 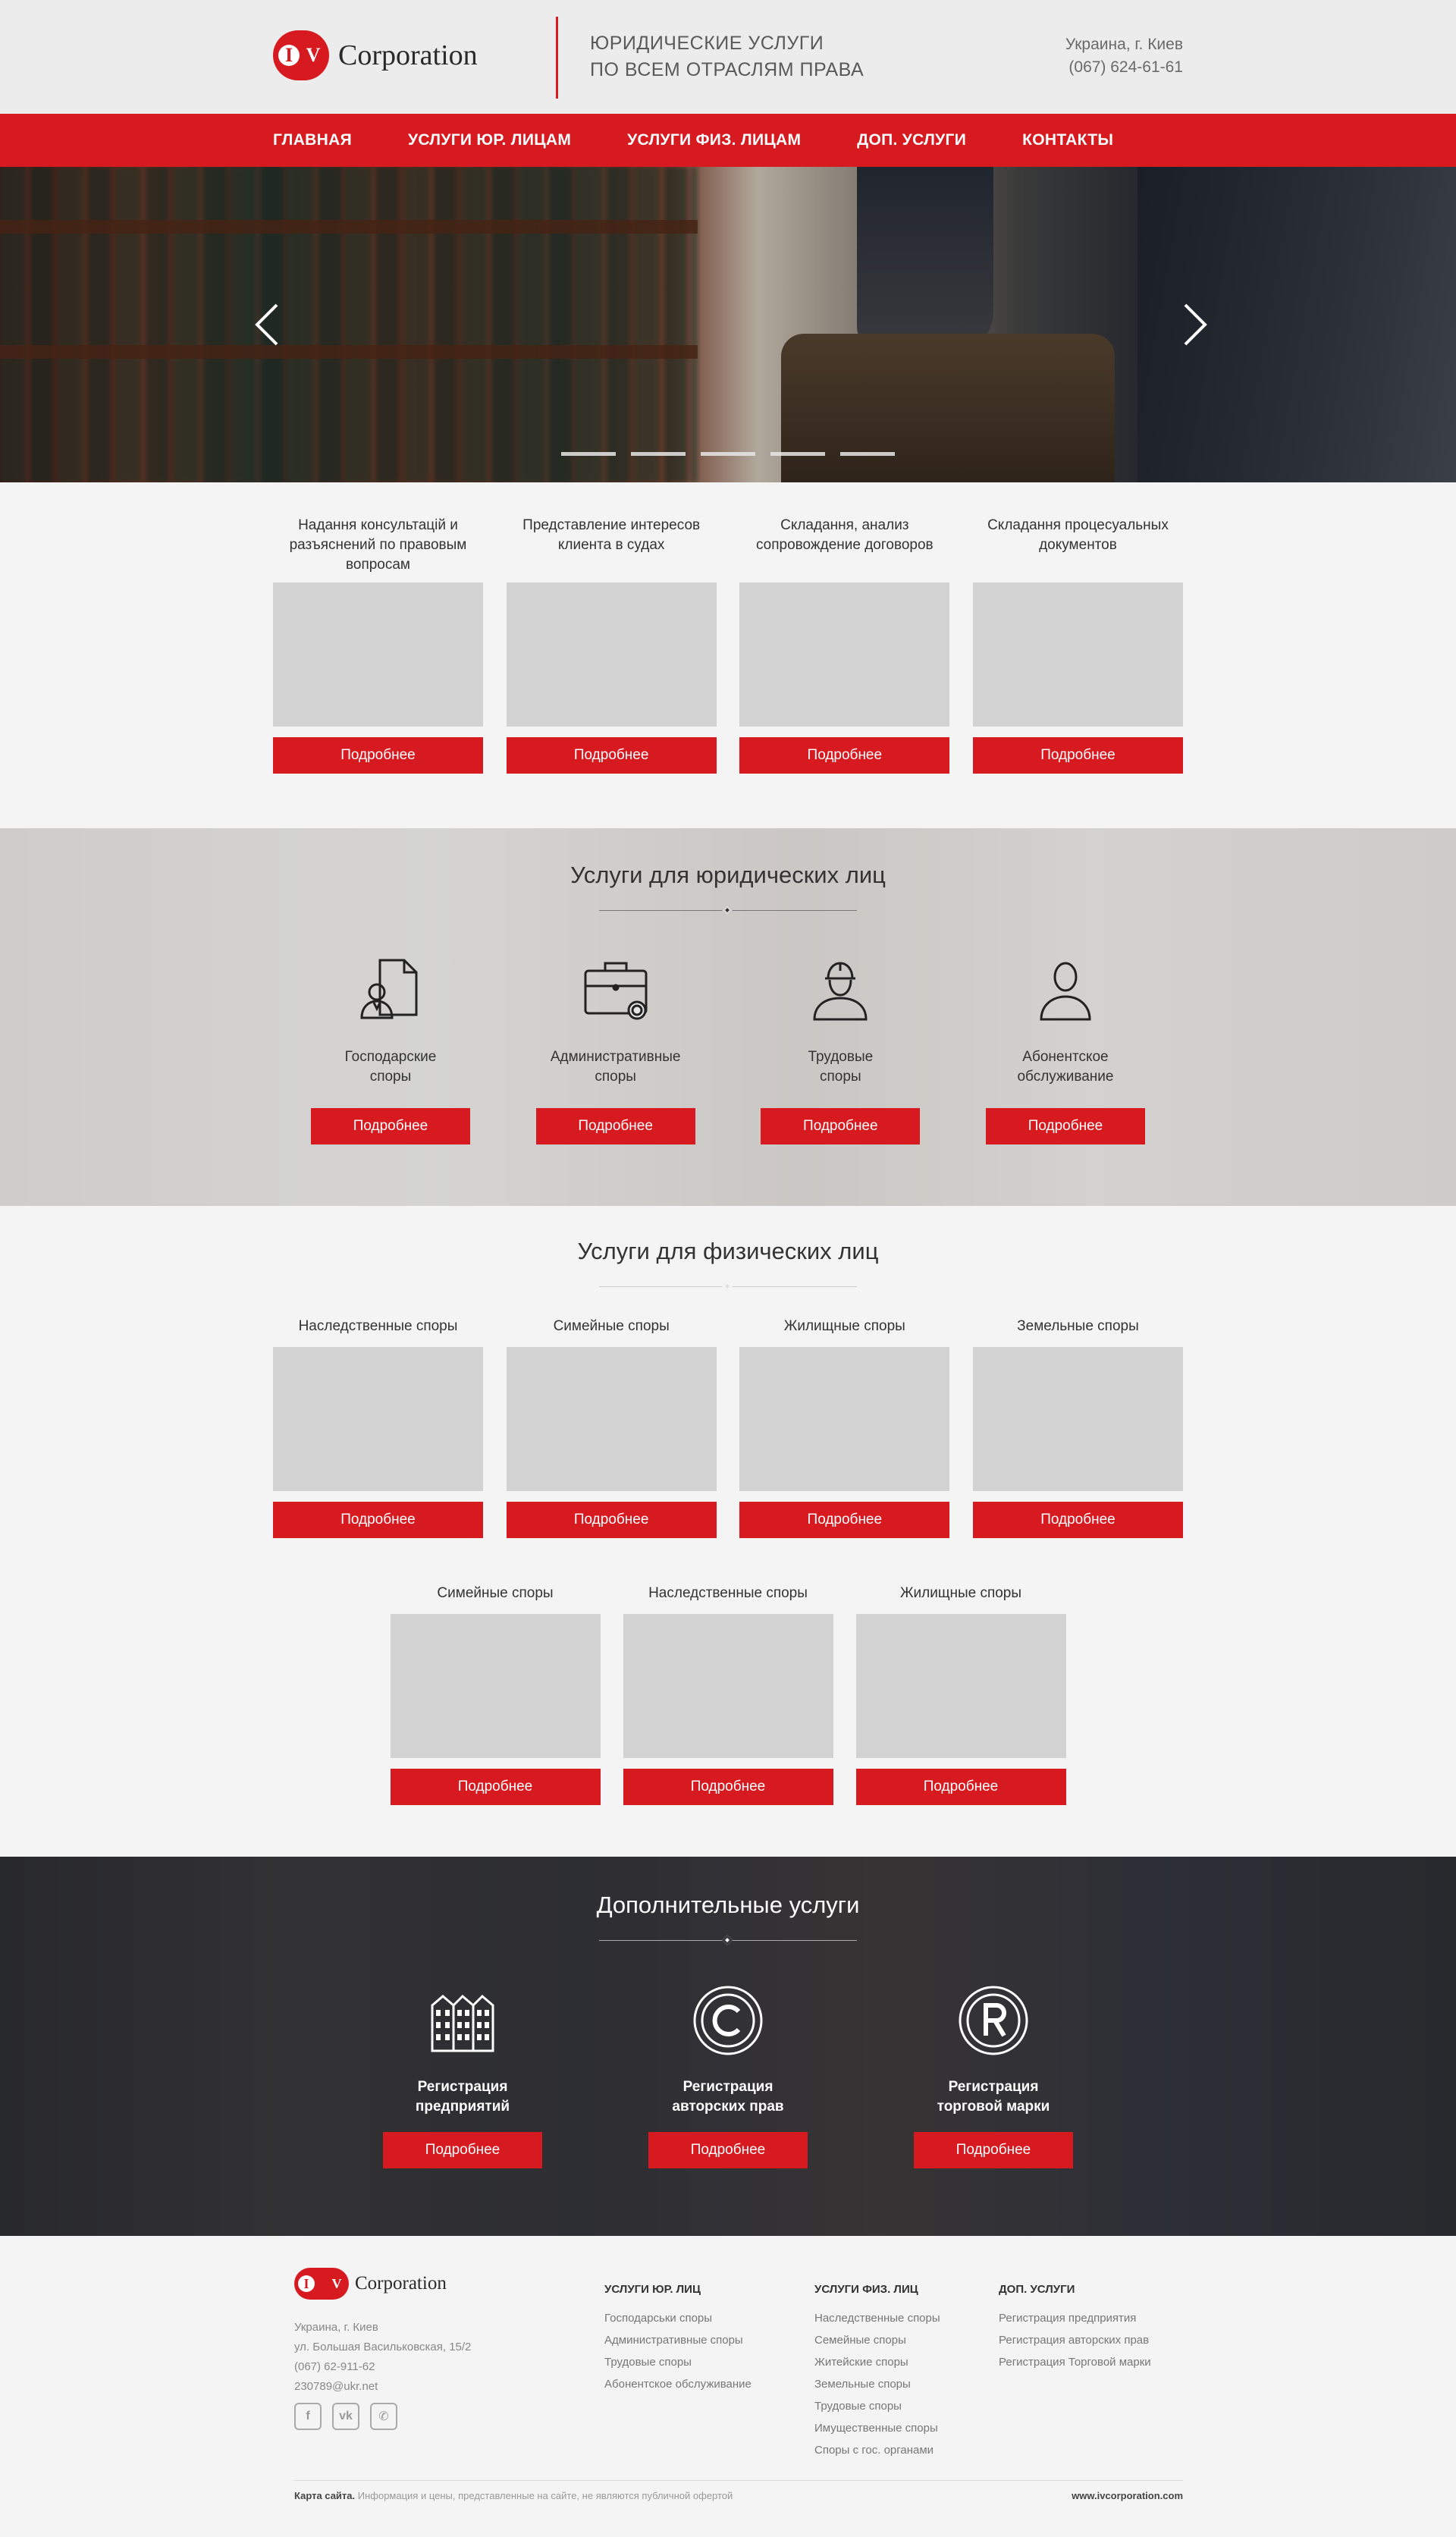 I want to click on footer-link: Господарськи споры, so click(x=678, y=2318).